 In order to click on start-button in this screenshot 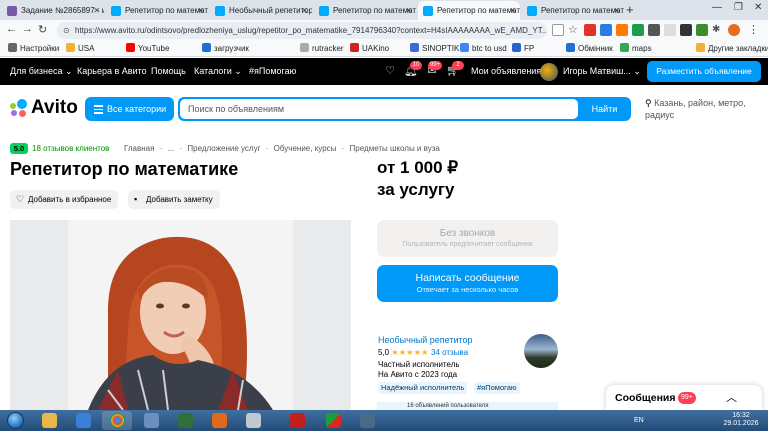, I will do `click(16, 420)`.